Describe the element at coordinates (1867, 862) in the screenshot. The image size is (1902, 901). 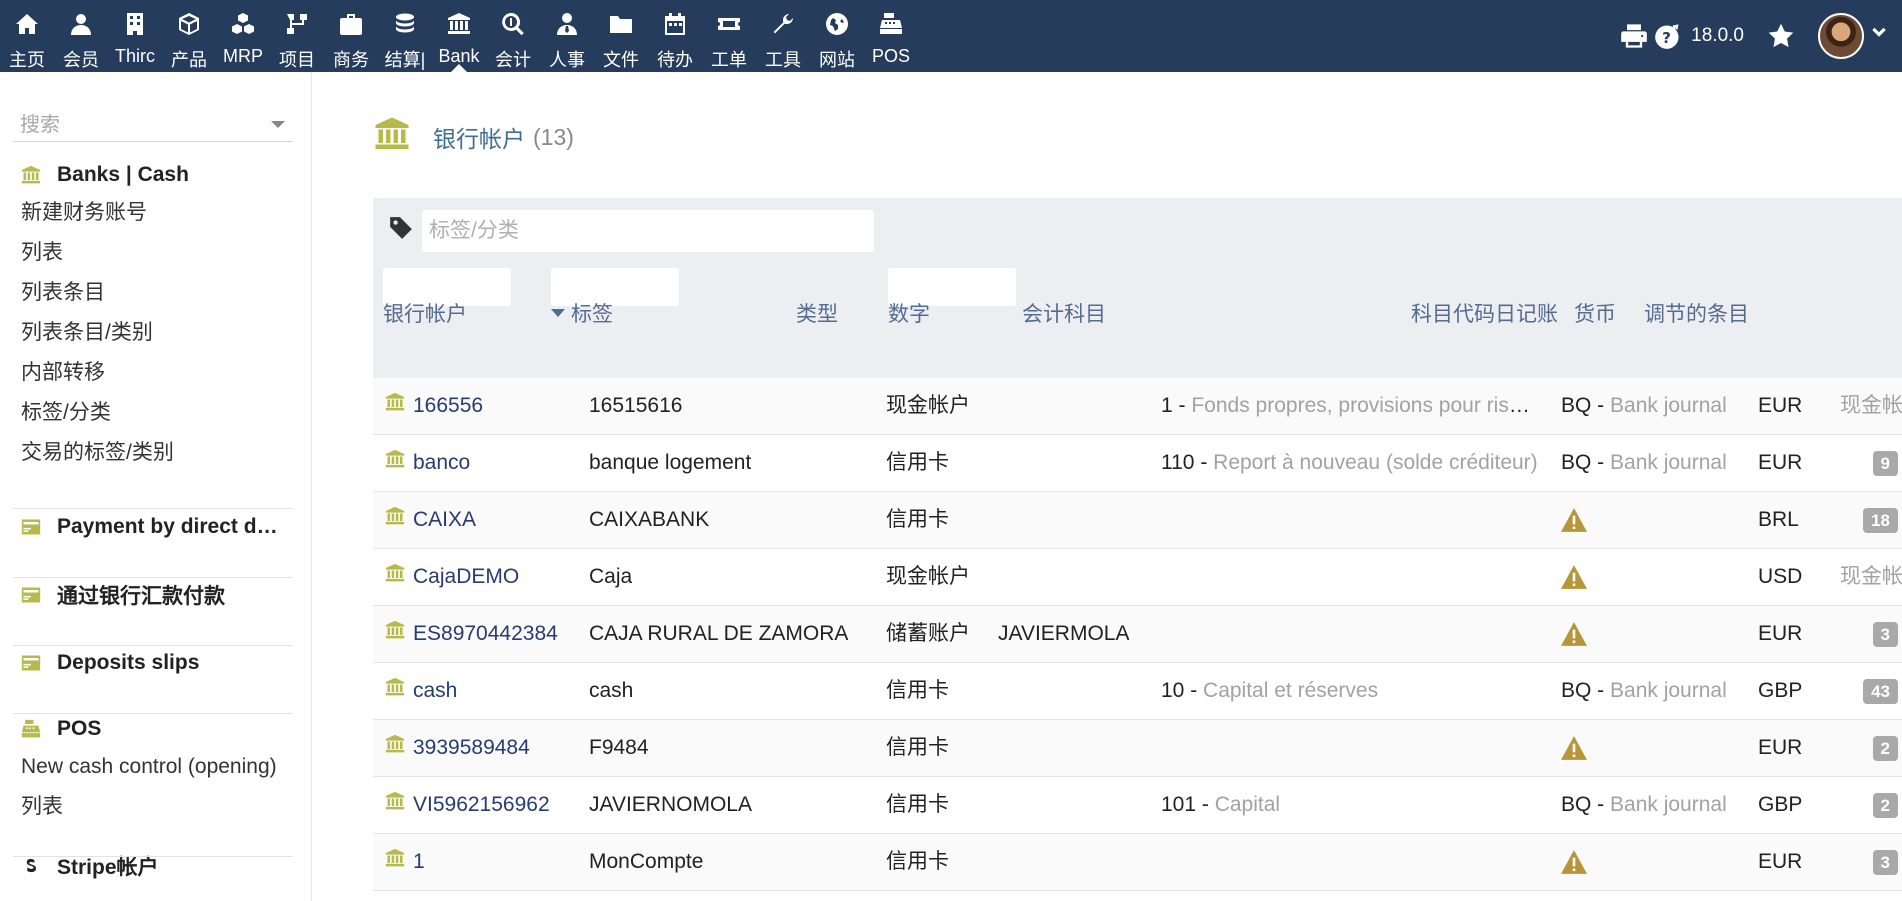
I see `reconciled-cell: 3` at that location.